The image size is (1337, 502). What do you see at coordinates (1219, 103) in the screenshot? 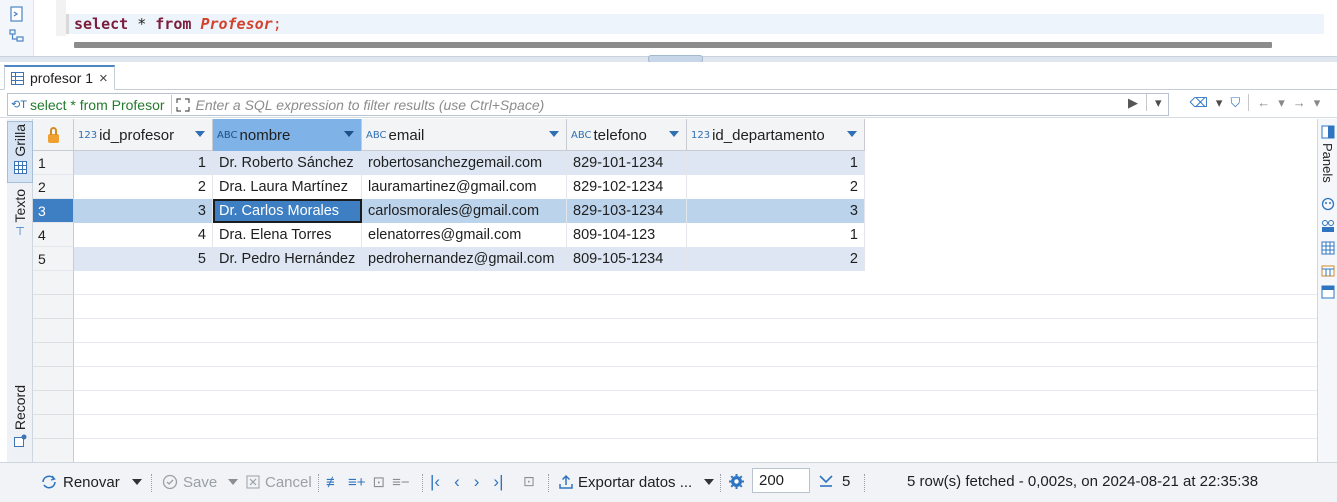
I see `eraser-dropdown-icon: ▾` at bounding box center [1219, 103].